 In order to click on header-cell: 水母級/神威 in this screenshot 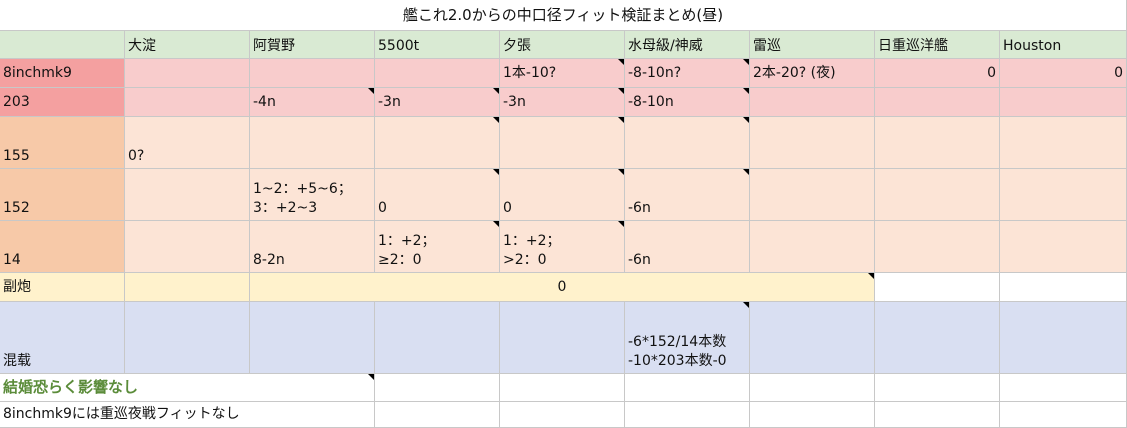, I will do `click(687, 45)`.